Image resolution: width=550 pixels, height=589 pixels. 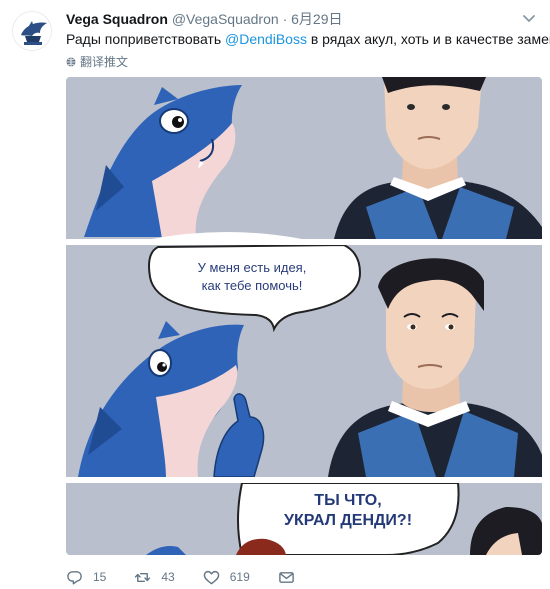 What do you see at coordinates (252, 285) in the screenshot?
I see `bubble-line-2: как тебе помочь!` at bounding box center [252, 285].